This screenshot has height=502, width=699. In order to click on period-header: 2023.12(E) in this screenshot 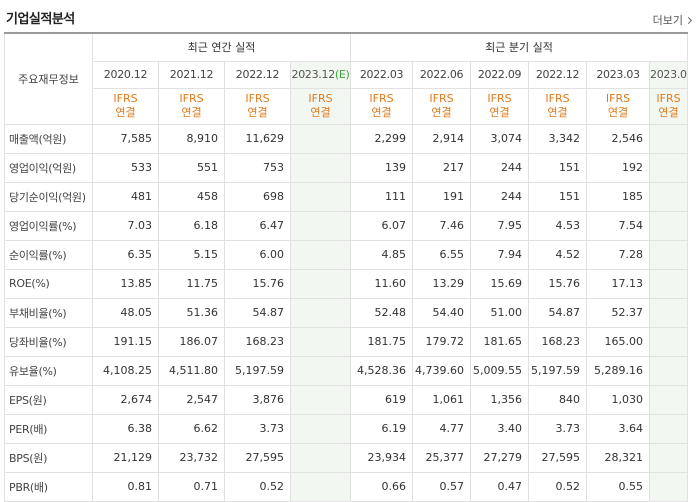, I will do `click(320, 74)`.